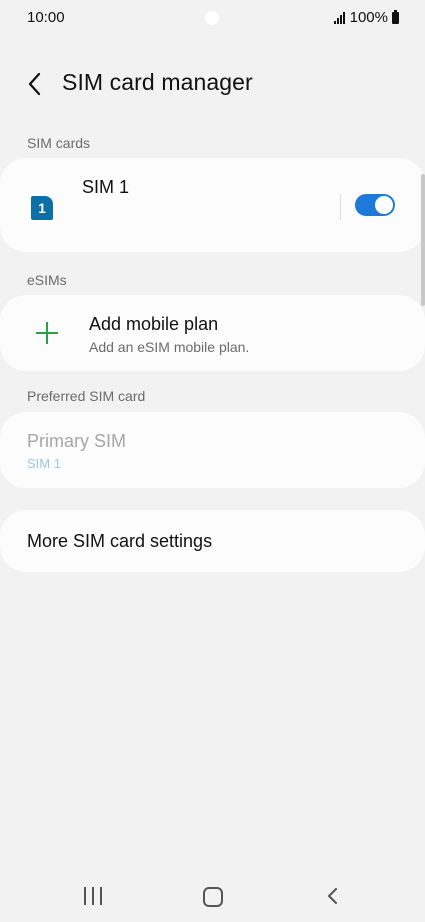  Describe the element at coordinates (35, 84) in the screenshot. I see `back-arrow-icon` at that location.